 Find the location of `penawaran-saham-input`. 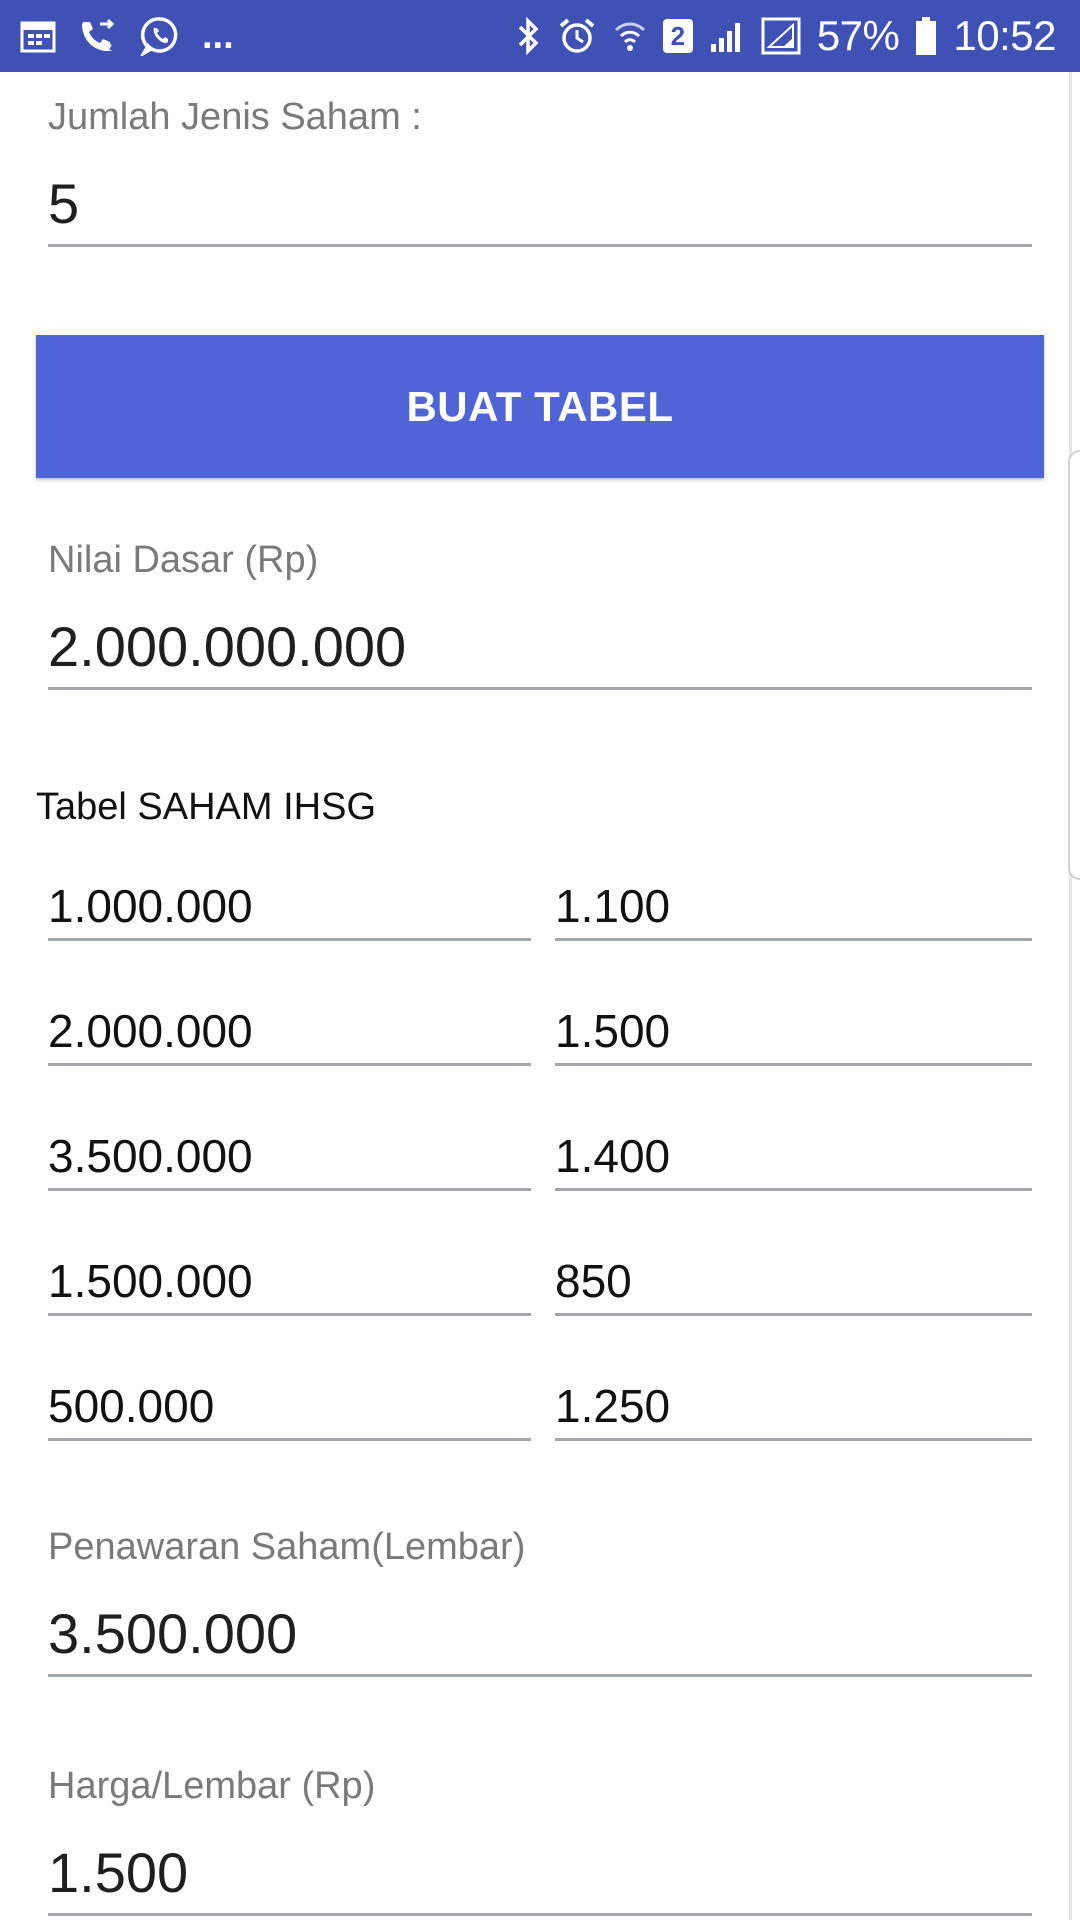

penawaran-saham-input is located at coordinates (540, 1635).